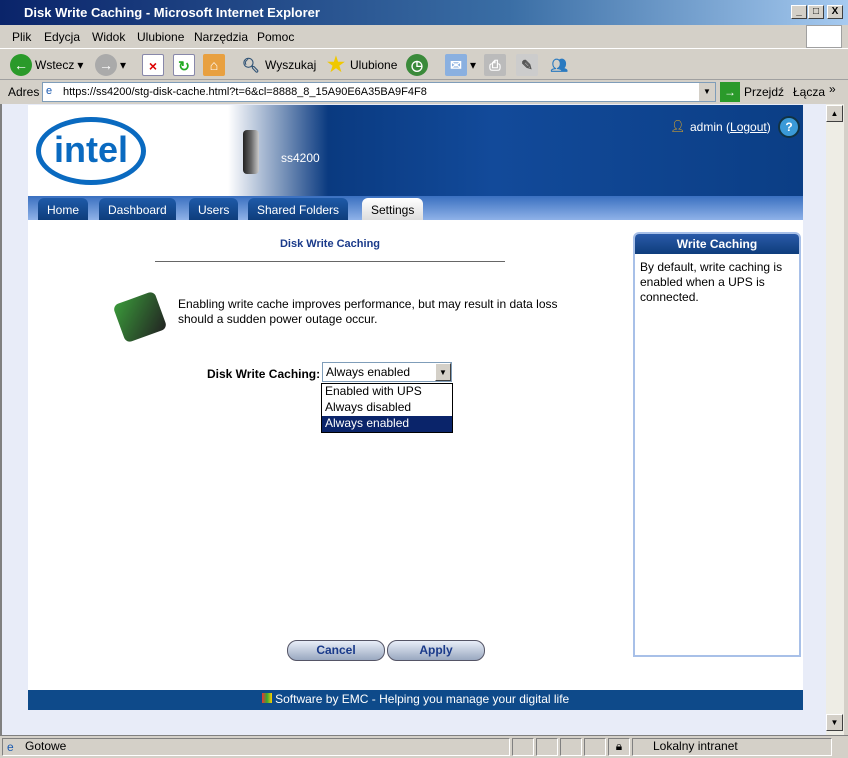 The height and width of the screenshot is (758, 848). Describe the element at coordinates (832, 89) in the screenshot. I see `chevron-icon: »` at that location.